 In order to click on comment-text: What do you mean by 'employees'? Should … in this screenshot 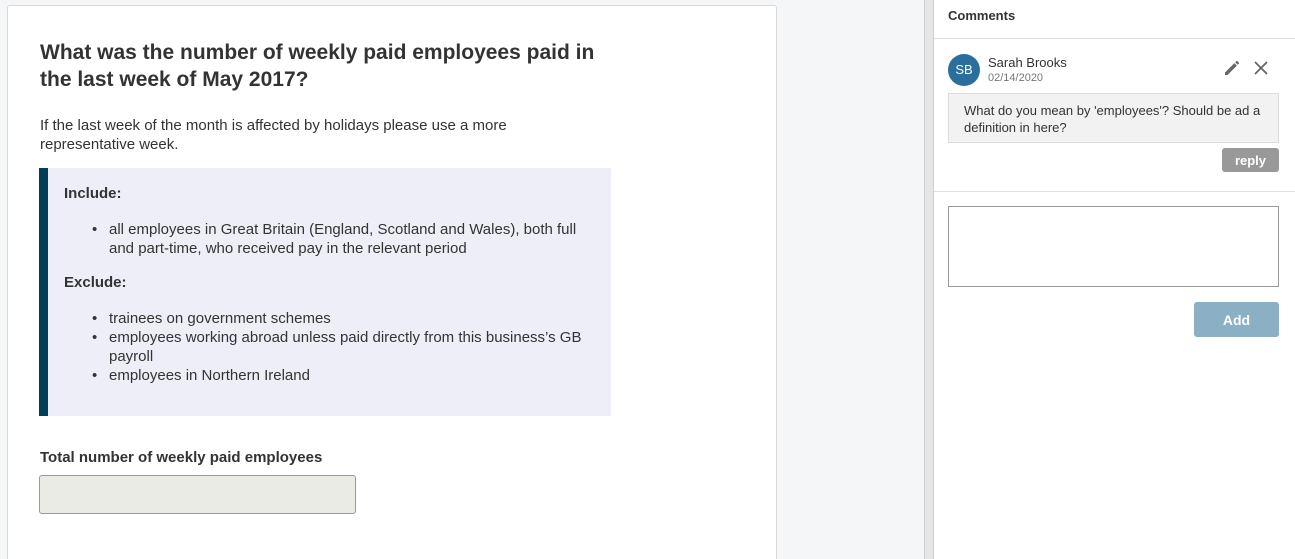, I will do `click(1113, 118)`.